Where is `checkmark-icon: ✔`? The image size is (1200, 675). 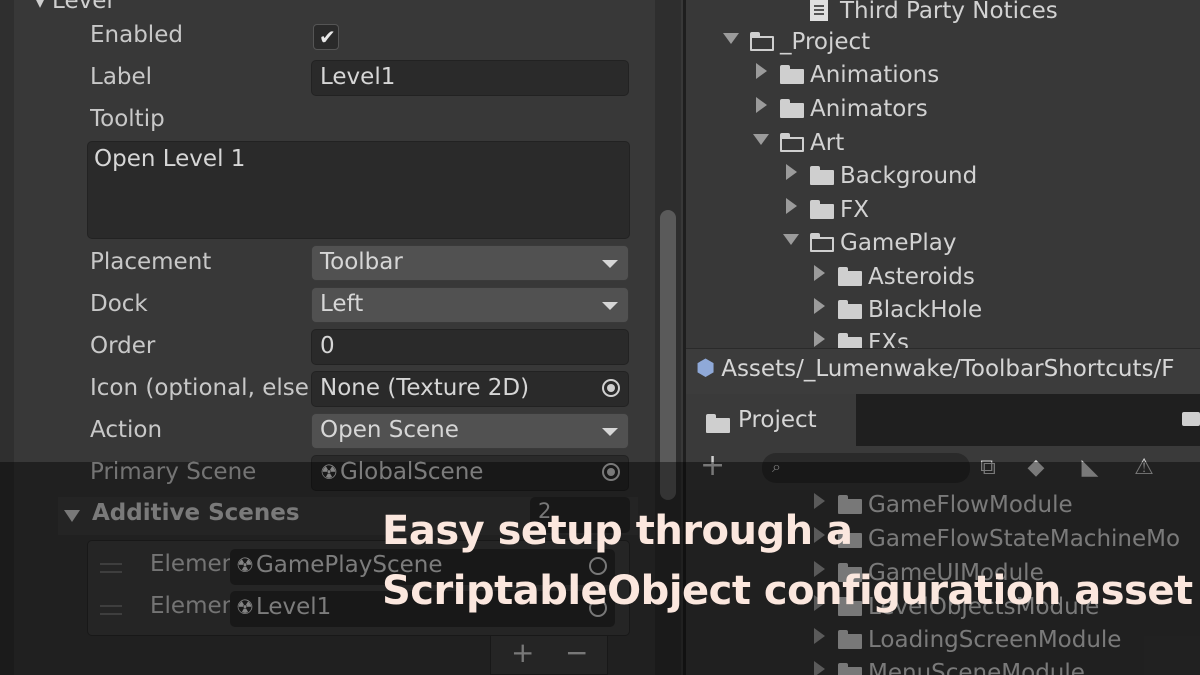 checkmark-icon: ✔ is located at coordinates (327, 37).